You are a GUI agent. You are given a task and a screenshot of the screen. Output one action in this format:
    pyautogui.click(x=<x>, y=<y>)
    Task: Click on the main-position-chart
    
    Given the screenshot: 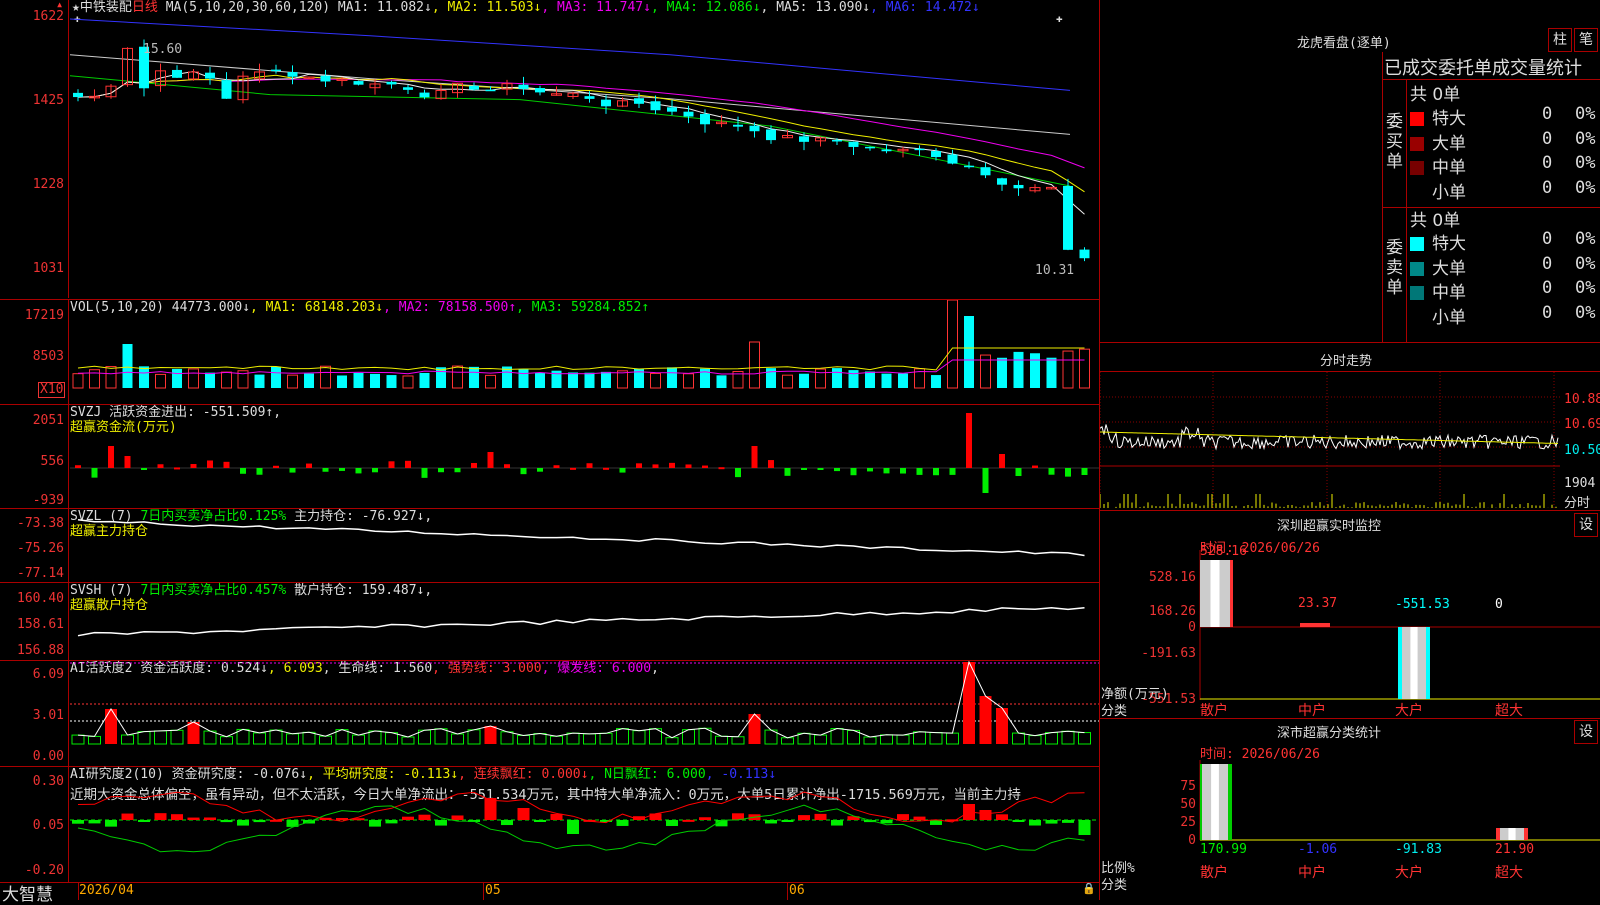 What is the action you would take?
    pyautogui.click(x=585, y=545)
    